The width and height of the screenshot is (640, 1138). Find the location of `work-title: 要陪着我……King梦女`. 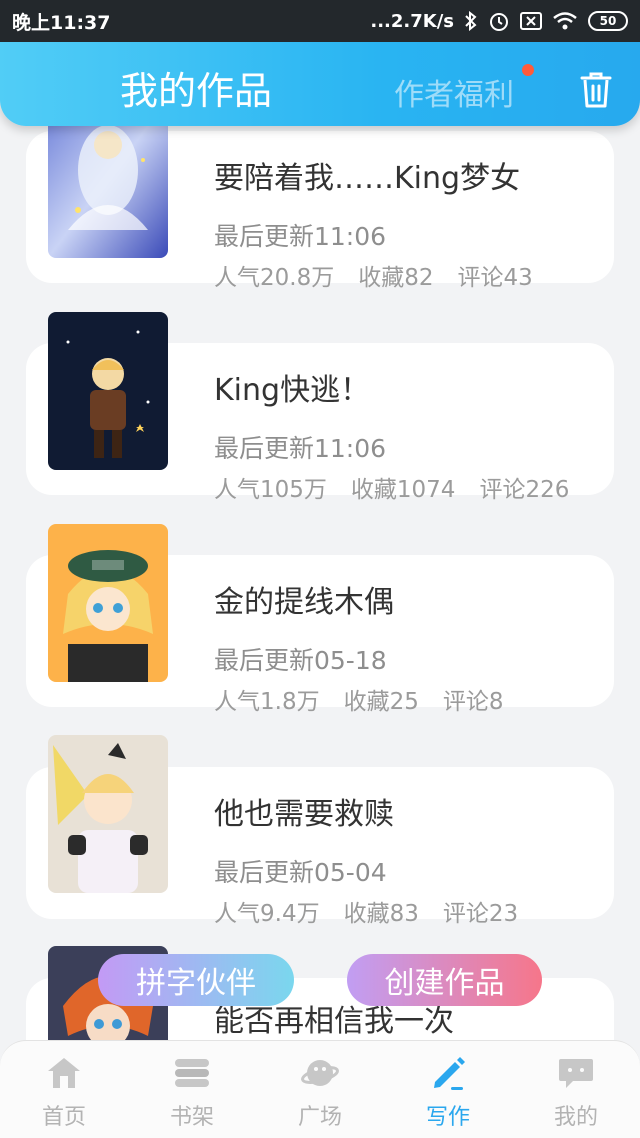

work-title: 要陪着我……King梦女 is located at coordinates (367, 178).